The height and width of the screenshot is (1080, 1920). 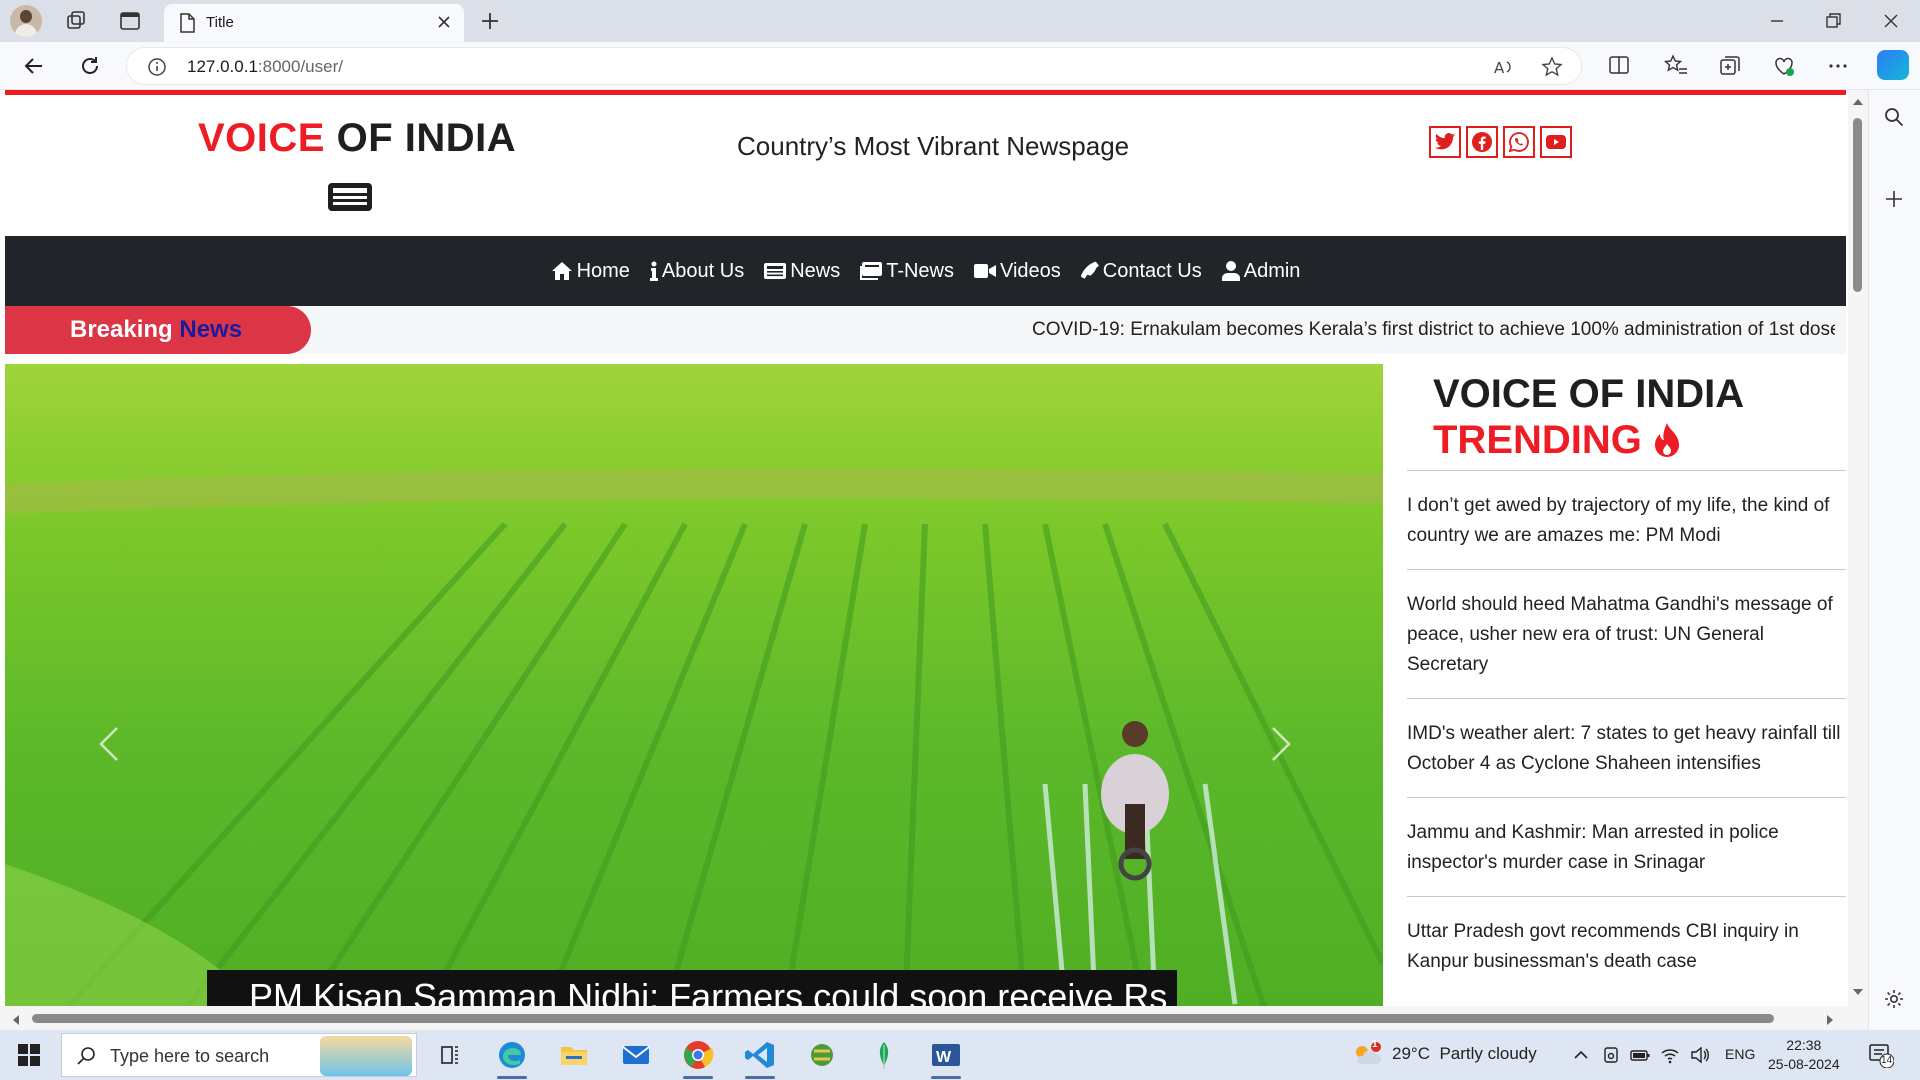 I want to click on tab-active: Title, so click(x=314, y=23).